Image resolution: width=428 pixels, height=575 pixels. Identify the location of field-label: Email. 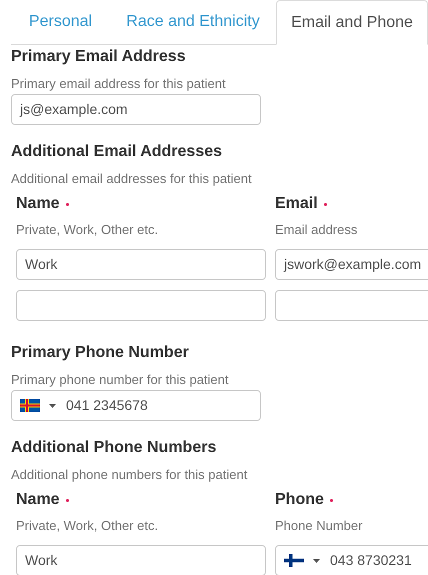
(296, 204).